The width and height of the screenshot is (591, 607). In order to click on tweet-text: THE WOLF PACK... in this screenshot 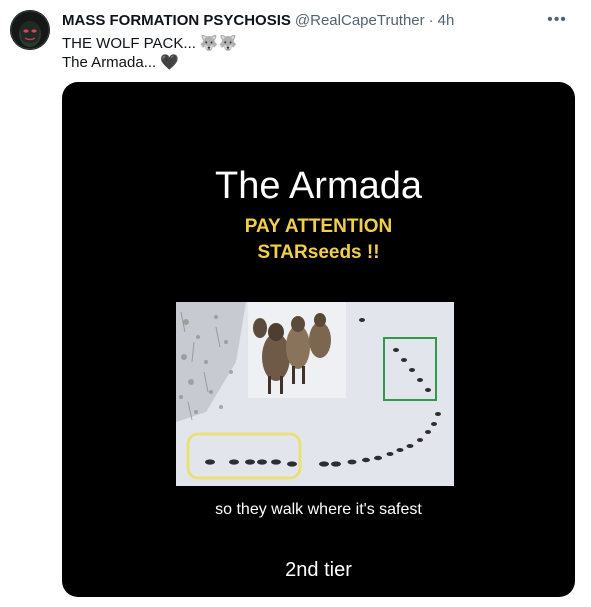, I will do `click(129, 43)`.